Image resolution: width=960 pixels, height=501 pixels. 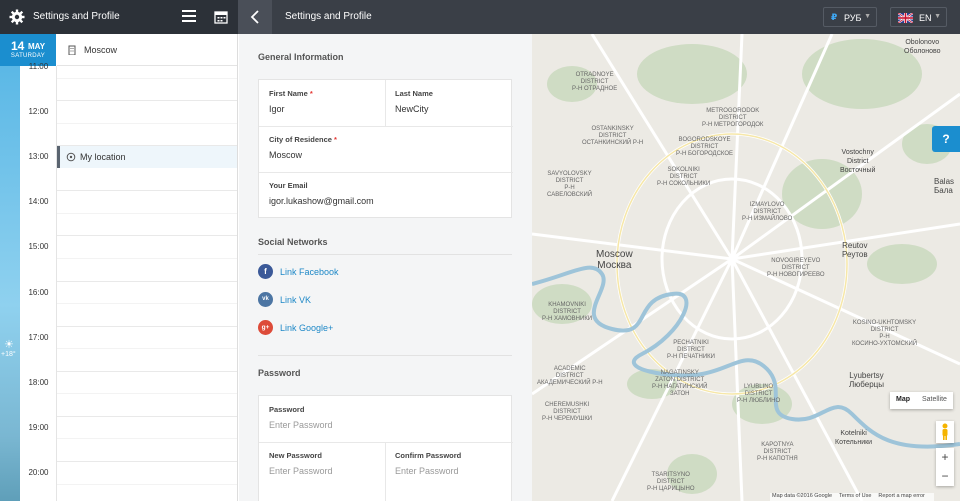 What do you see at coordinates (295, 455) in the screenshot?
I see `new-password-label: New Password` at bounding box center [295, 455].